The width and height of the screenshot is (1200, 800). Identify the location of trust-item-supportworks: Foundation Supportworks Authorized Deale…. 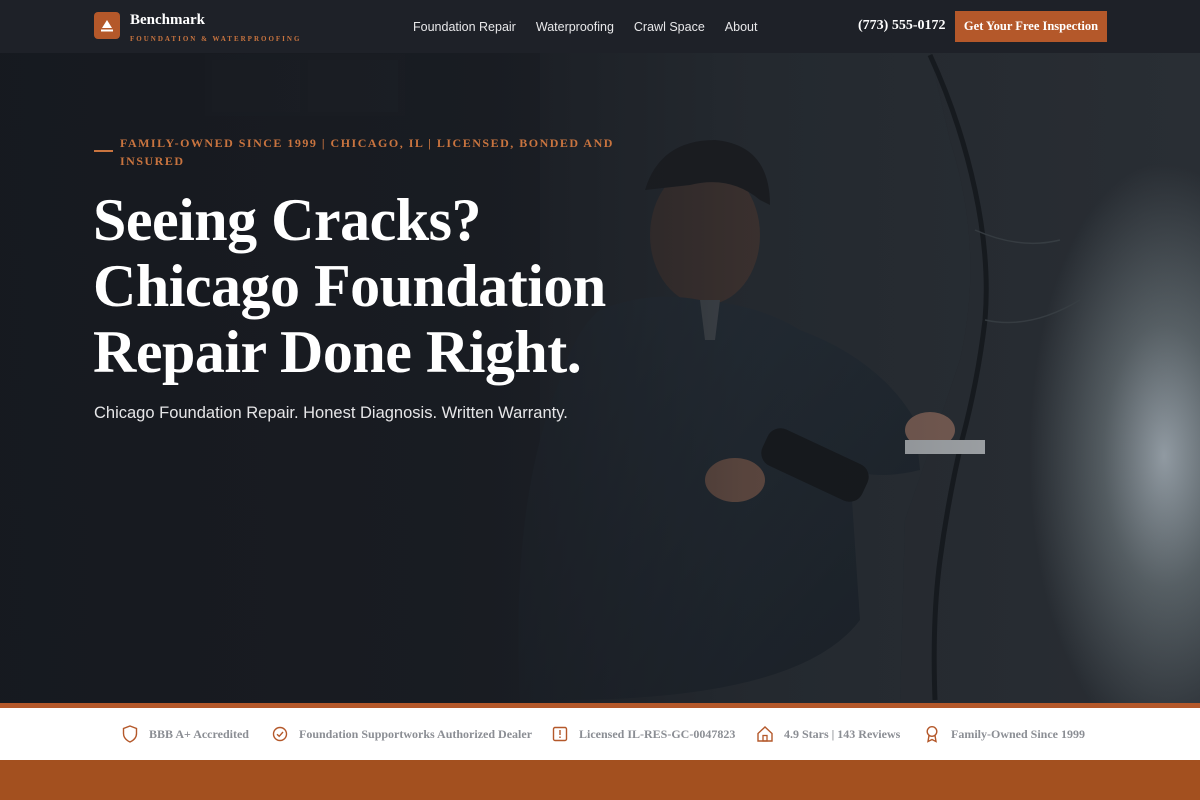
(401, 734).